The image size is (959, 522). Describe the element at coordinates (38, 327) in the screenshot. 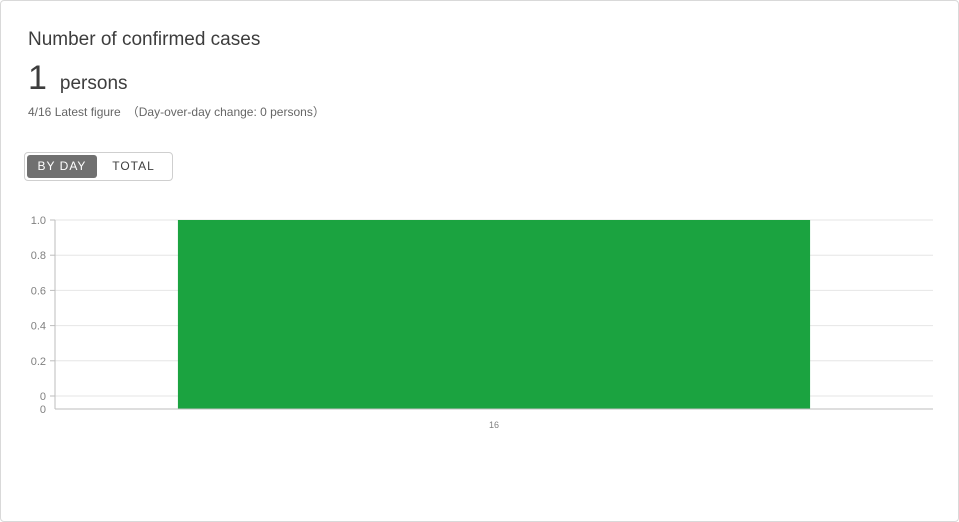

I see `y-tick-label: 0.4` at that location.